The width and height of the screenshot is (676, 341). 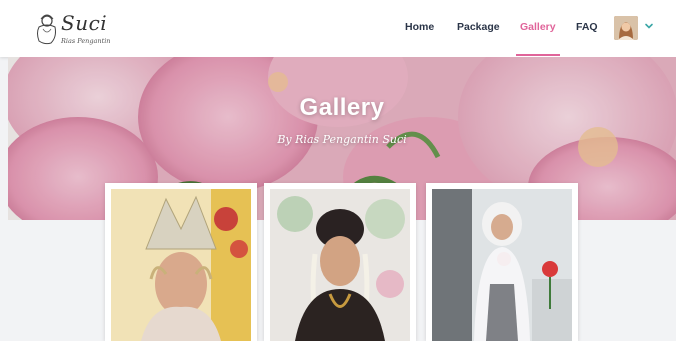 What do you see at coordinates (587, 27) in the screenshot?
I see `nav-faq: FAQ` at bounding box center [587, 27].